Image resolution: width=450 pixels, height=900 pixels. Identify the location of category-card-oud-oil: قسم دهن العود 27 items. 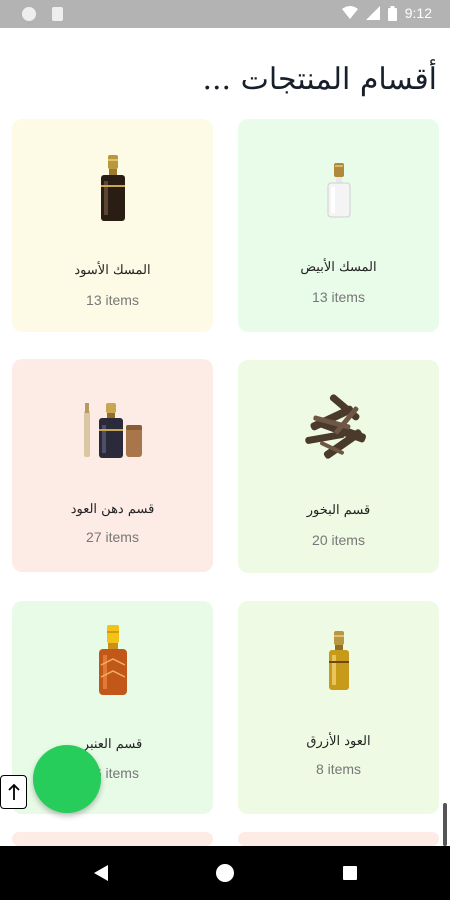
(112, 465).